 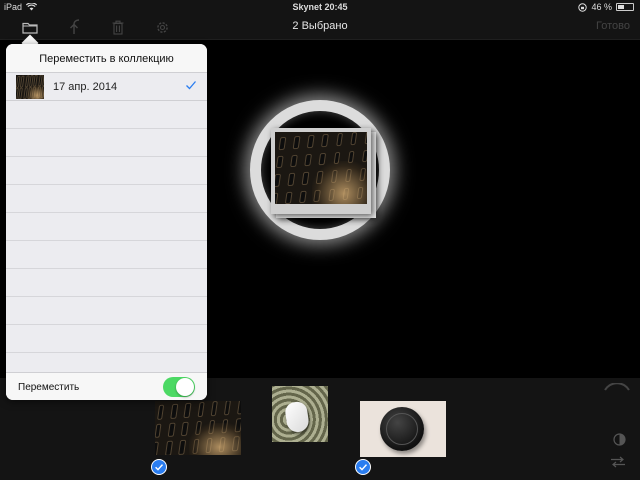 I want to click on keyboard-photo-image, so click(x=321, y=168).